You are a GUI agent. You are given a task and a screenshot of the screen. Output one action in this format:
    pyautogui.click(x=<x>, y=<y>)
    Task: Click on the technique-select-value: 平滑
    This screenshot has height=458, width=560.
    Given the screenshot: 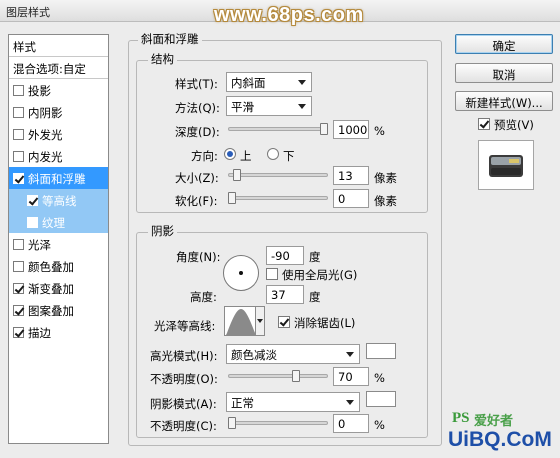 What is the action you would take?
    pyautogui.click(x=242, y=107)
    